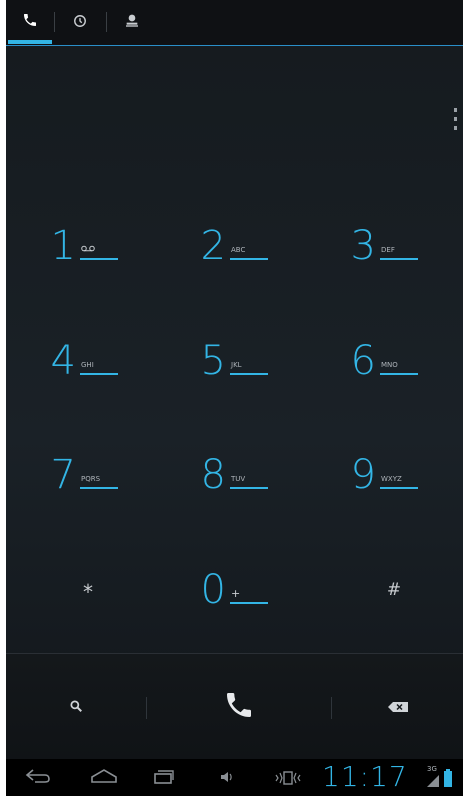 This screenshot has height=796, width=468. I want to click on key-digit: 5, so click(213, 361).